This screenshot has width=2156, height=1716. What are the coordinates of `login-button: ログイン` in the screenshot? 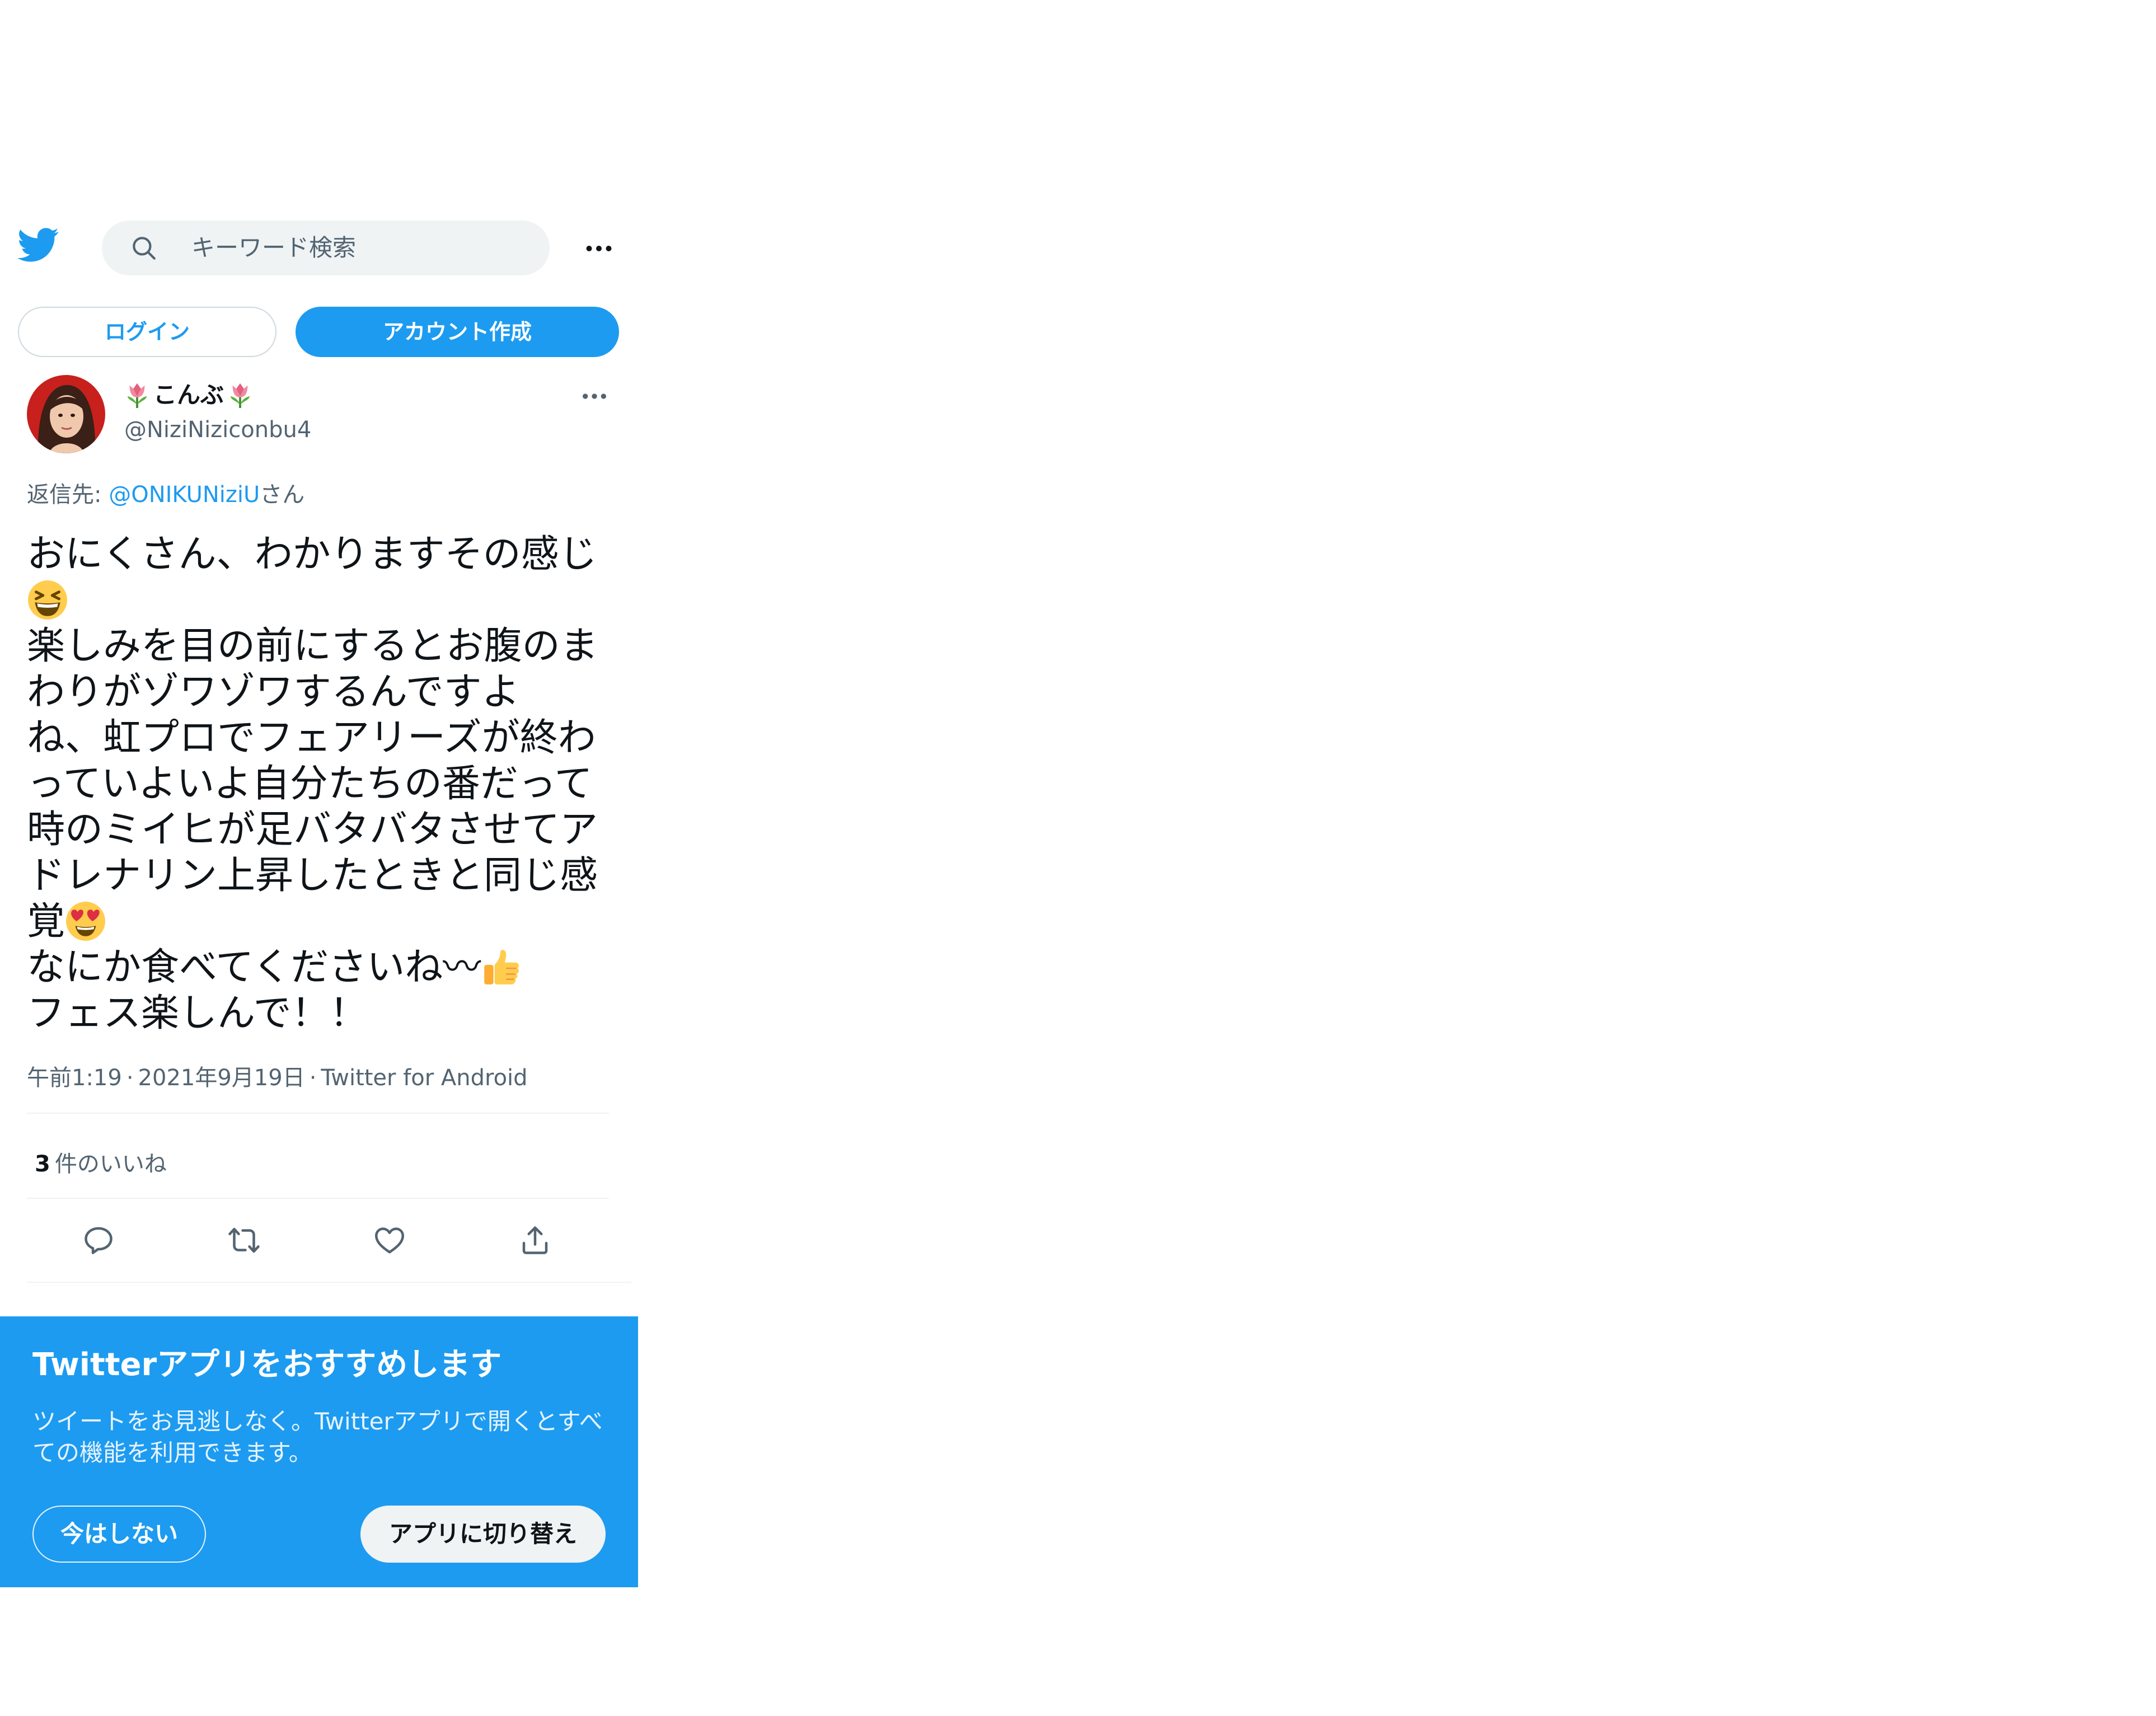 It's located at (147, 332).